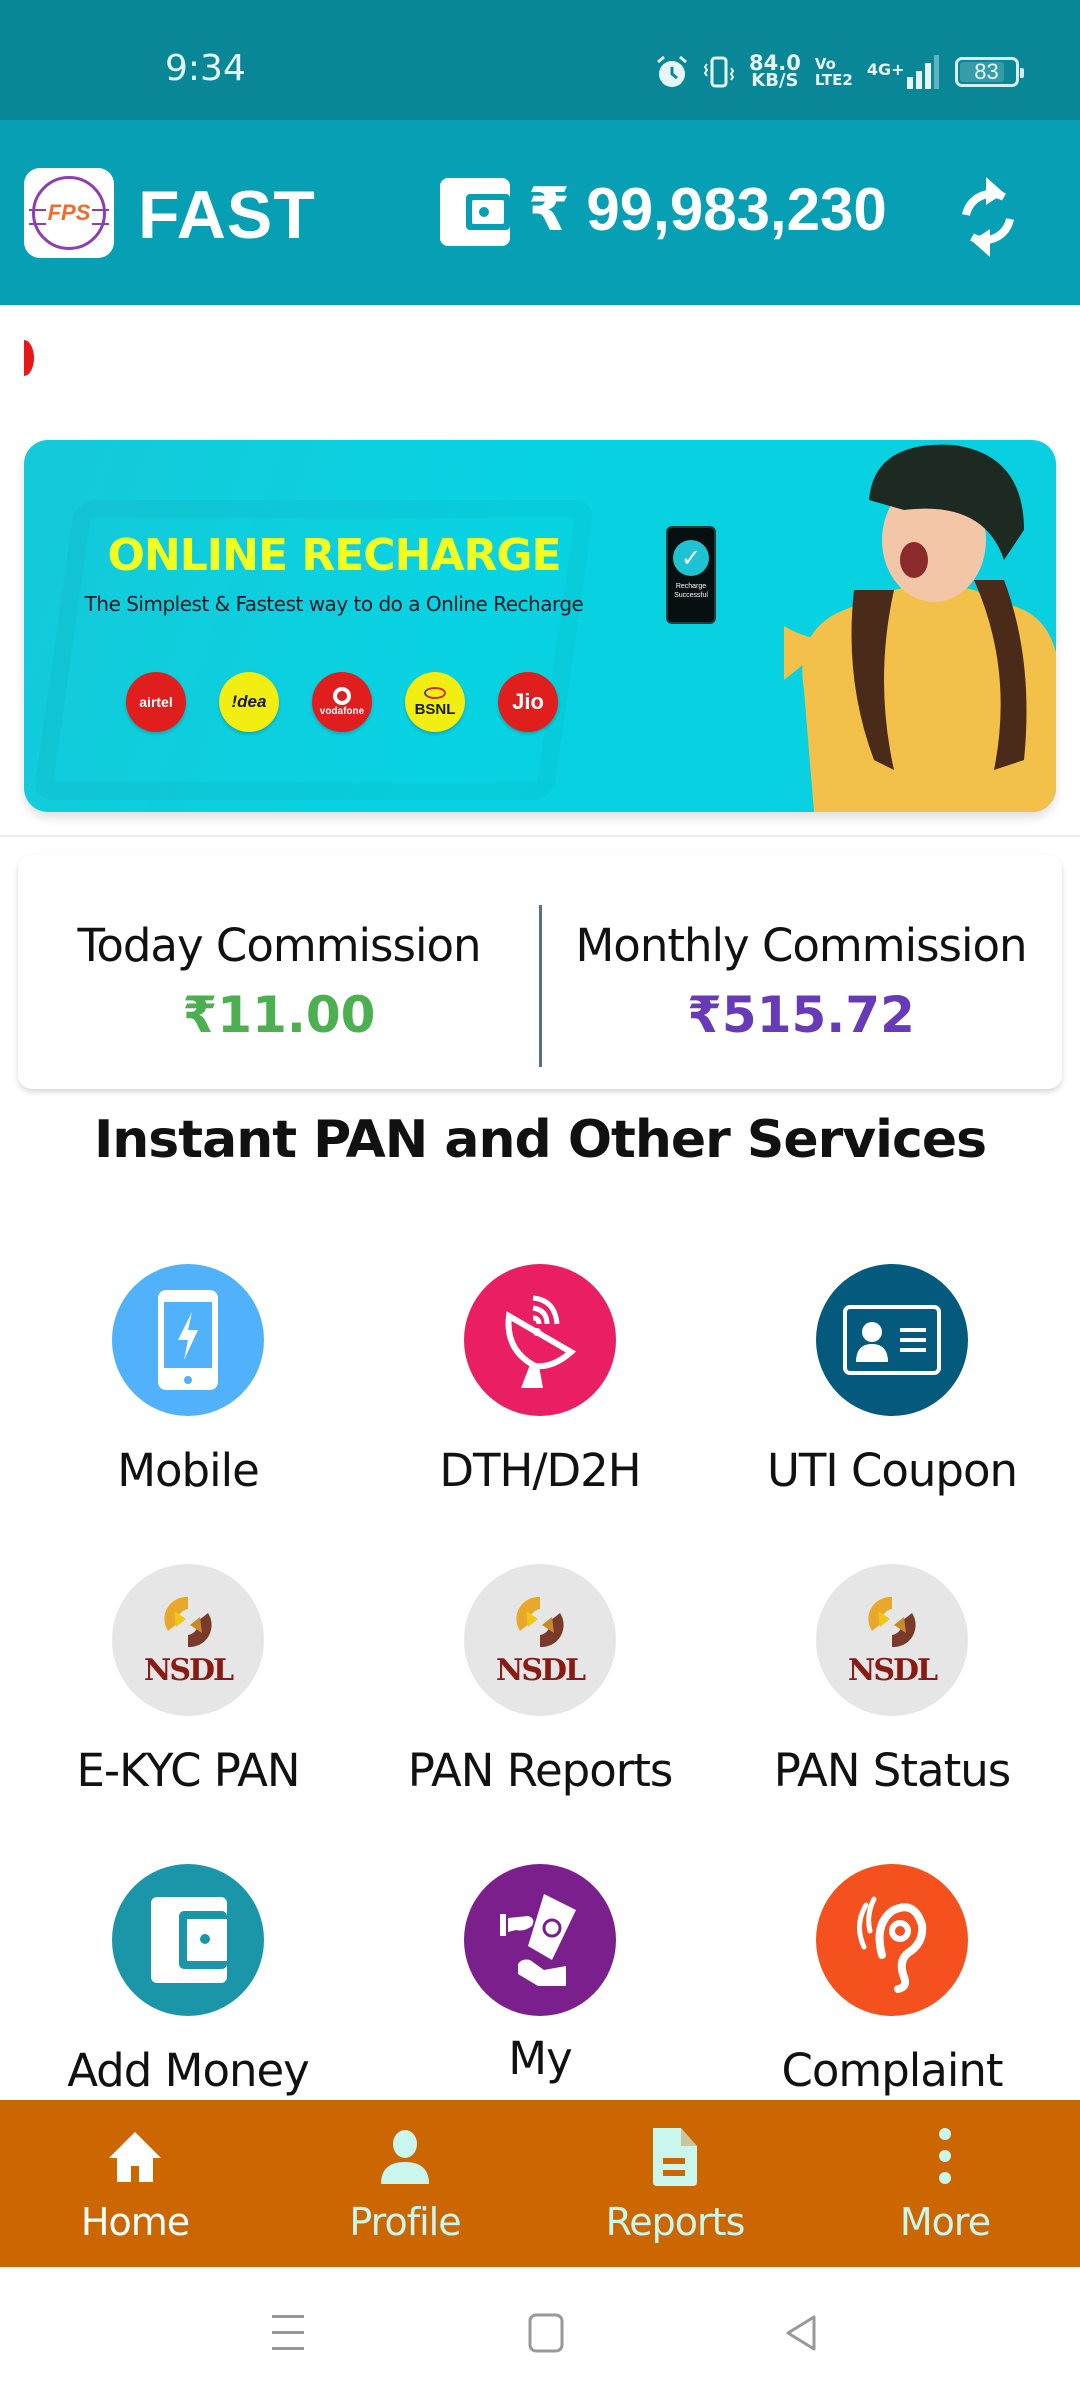 The image size is (1080, 2400). I want to click on refresh-icon, so click(988, 217).